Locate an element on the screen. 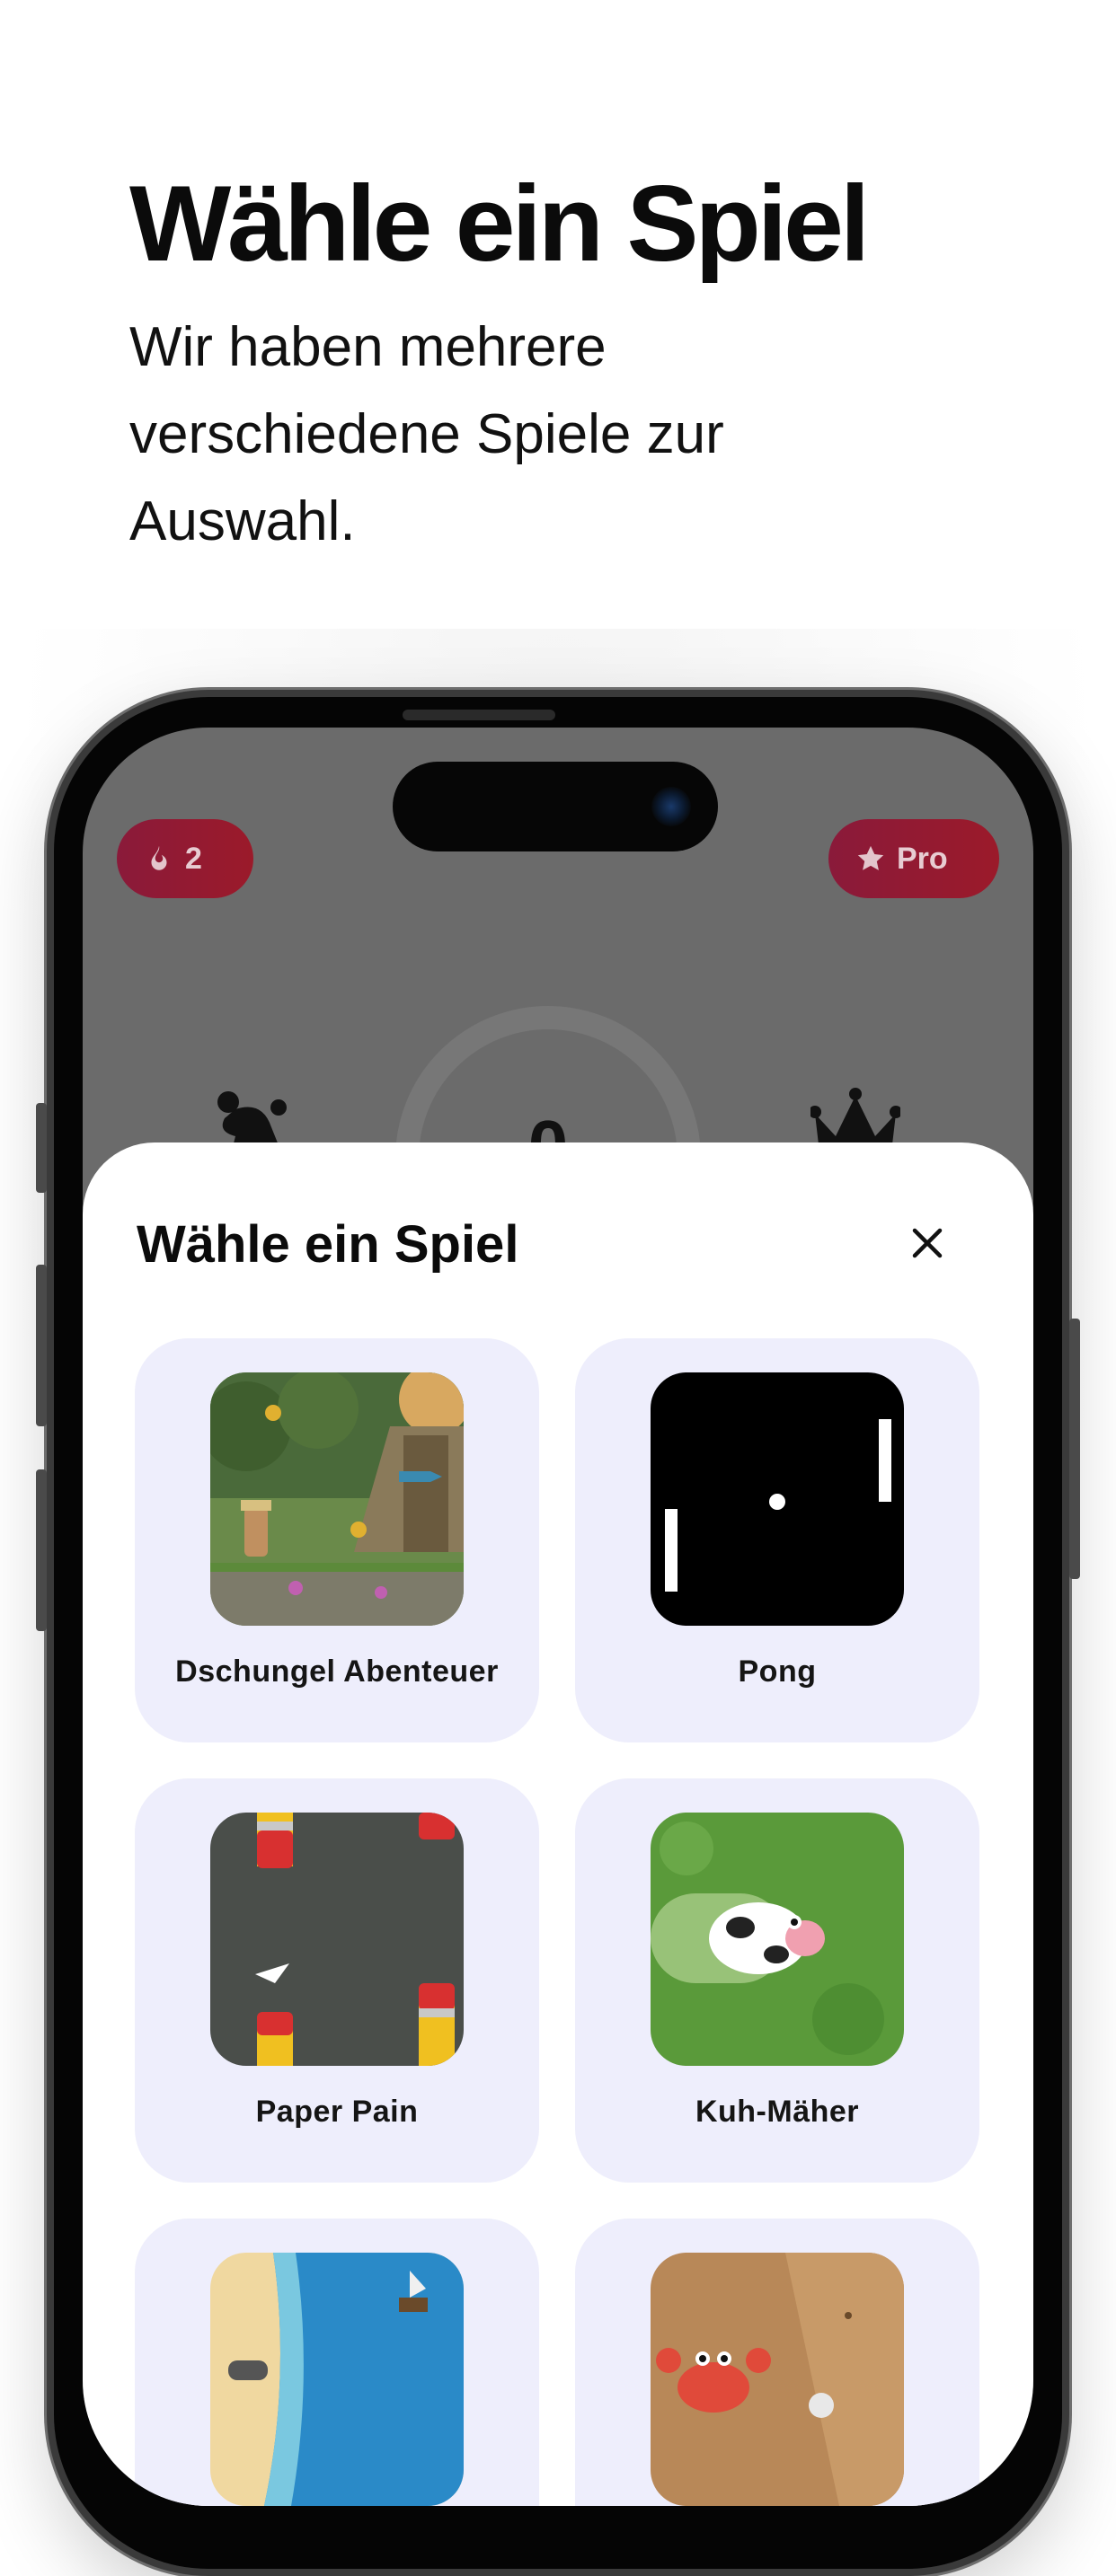  phone-volume-down is located at coordinates (41, 1550).